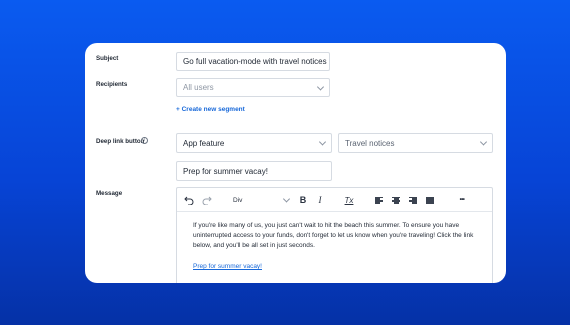 This screenshot has width=570, height=325. What do you see at coordinates (109, 193) in the screenshot?
I see `message-label: Message` at bounding box center [109, 193].